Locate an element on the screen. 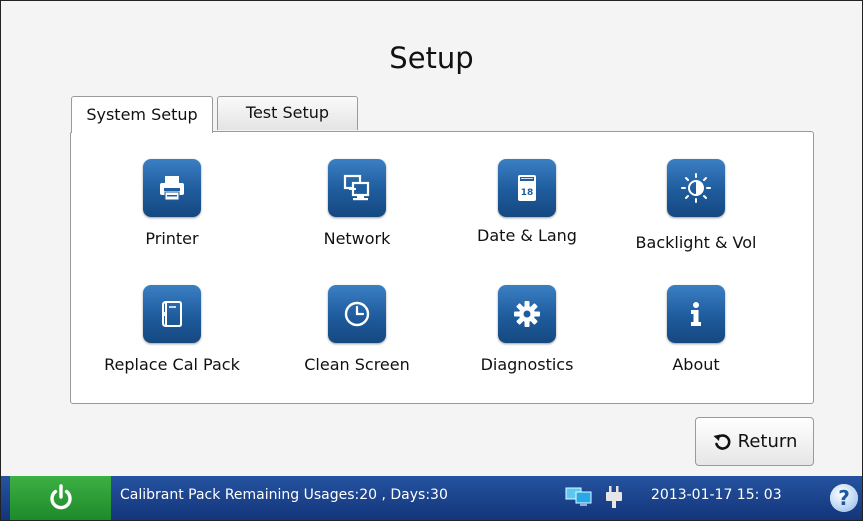  clean-screen-button: Clean Screen is located at coordinates (357, 337).